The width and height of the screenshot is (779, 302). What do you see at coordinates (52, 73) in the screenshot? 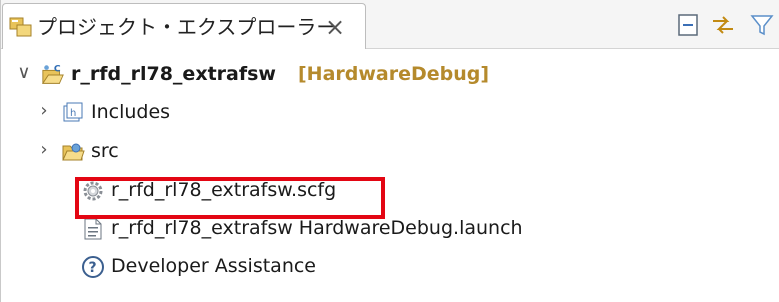
I see `c-project-icon: C` at bounding box center [52, 73].